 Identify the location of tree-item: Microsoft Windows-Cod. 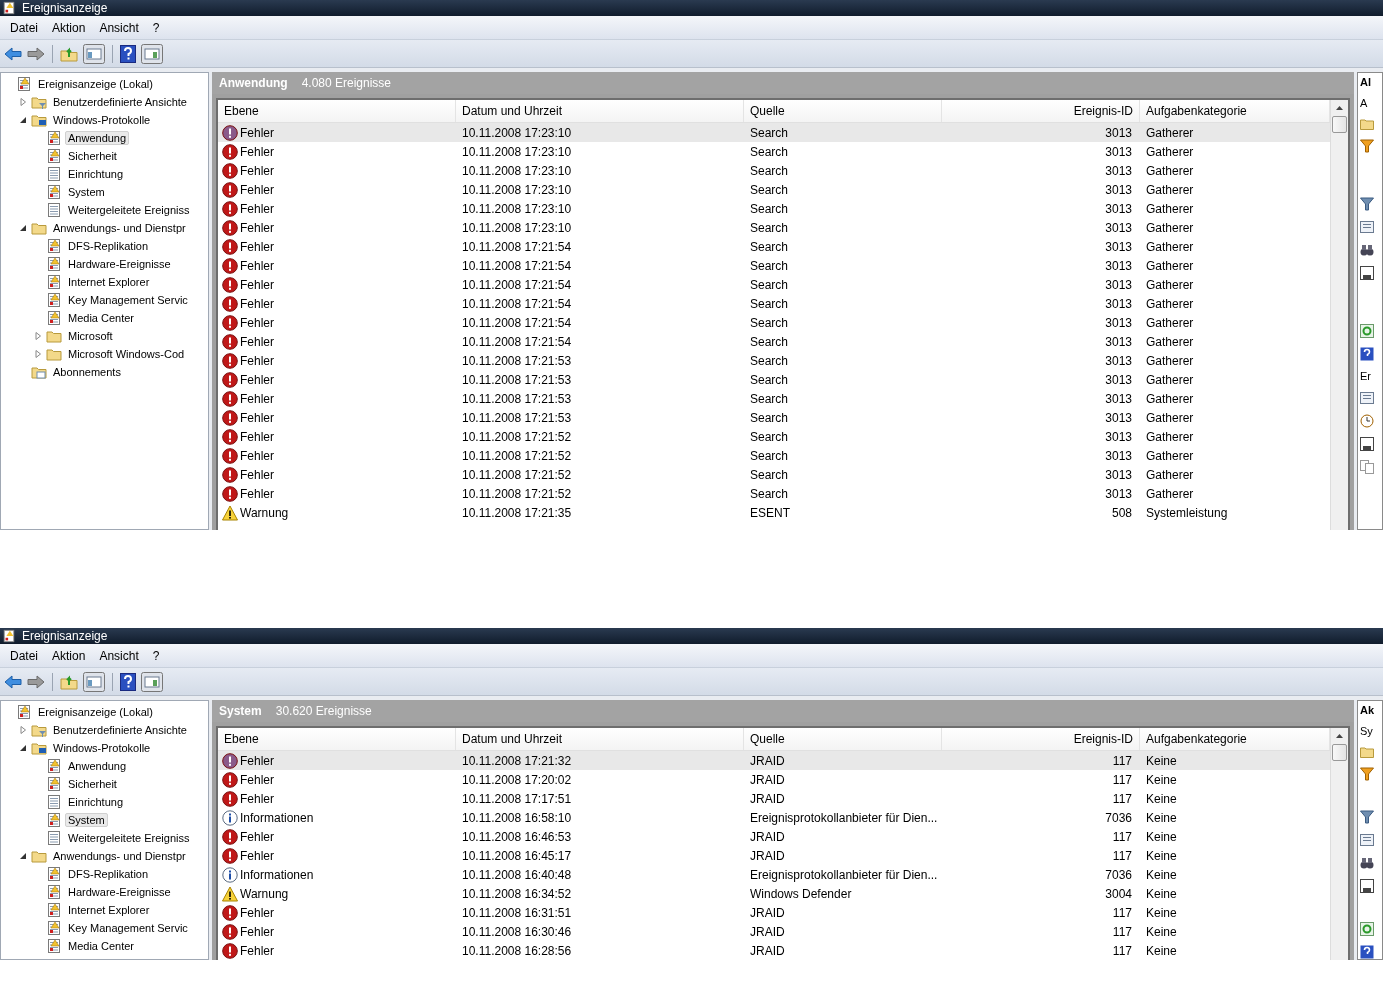
(126, 354).